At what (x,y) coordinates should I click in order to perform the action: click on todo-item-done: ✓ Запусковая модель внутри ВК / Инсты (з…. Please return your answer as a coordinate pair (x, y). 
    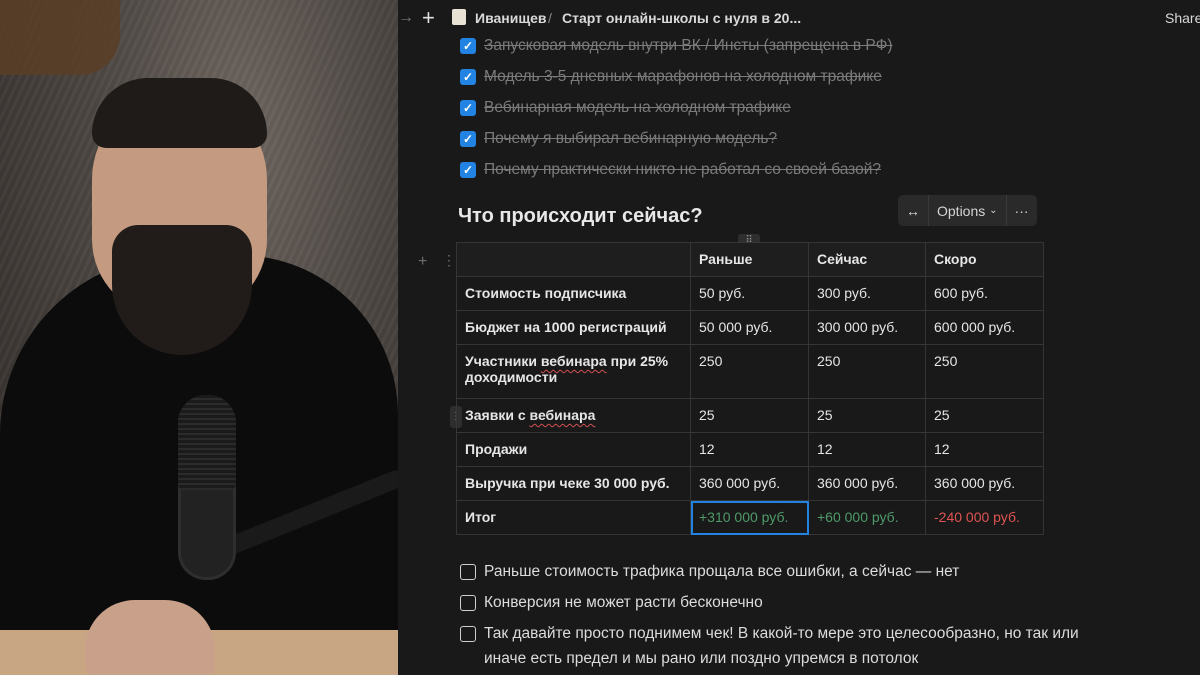
    Looking at the image, I should click on (676, 46).